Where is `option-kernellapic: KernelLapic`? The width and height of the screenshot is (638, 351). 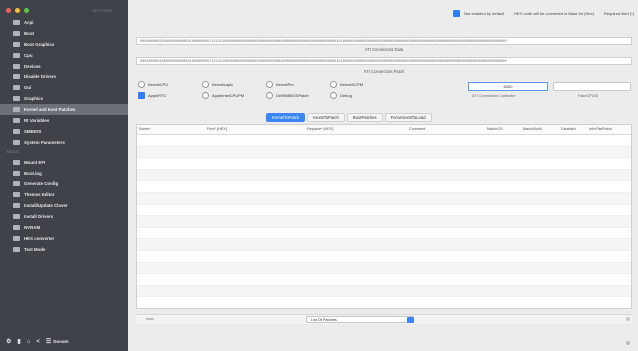
option-kernellapic: KernelLapic is located at coordinates (234, 84).